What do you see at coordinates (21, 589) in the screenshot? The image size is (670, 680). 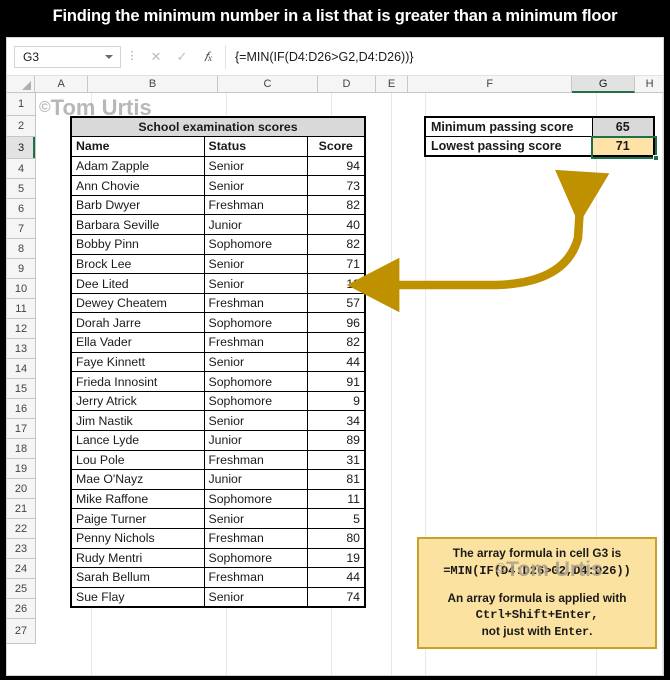 I see `row-header-25: 25` at bounding box center [21, 589].